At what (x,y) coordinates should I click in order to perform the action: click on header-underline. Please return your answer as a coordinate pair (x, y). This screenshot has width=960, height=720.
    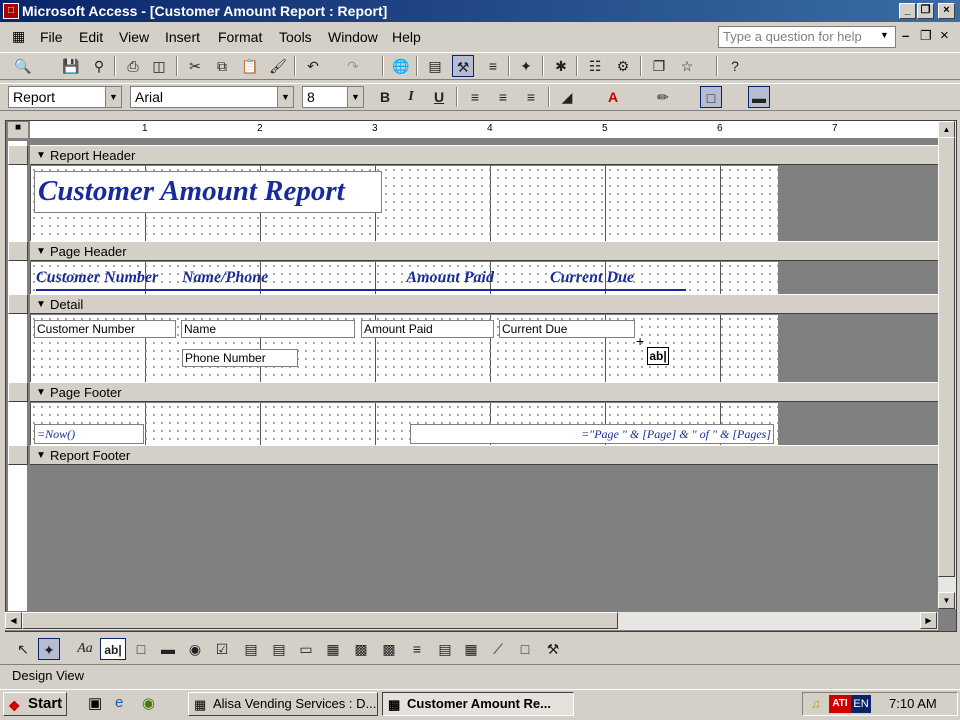
    Looking at the image, I should click on (361, 290).